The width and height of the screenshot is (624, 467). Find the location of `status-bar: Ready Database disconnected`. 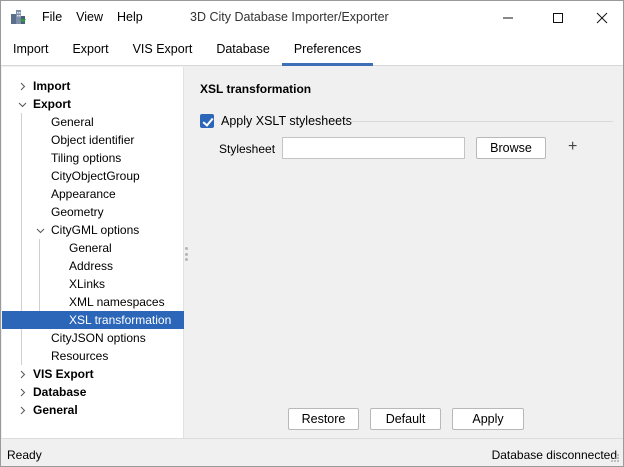

status-bar: Ready Database disconnected is located at coordinates (312, 452).